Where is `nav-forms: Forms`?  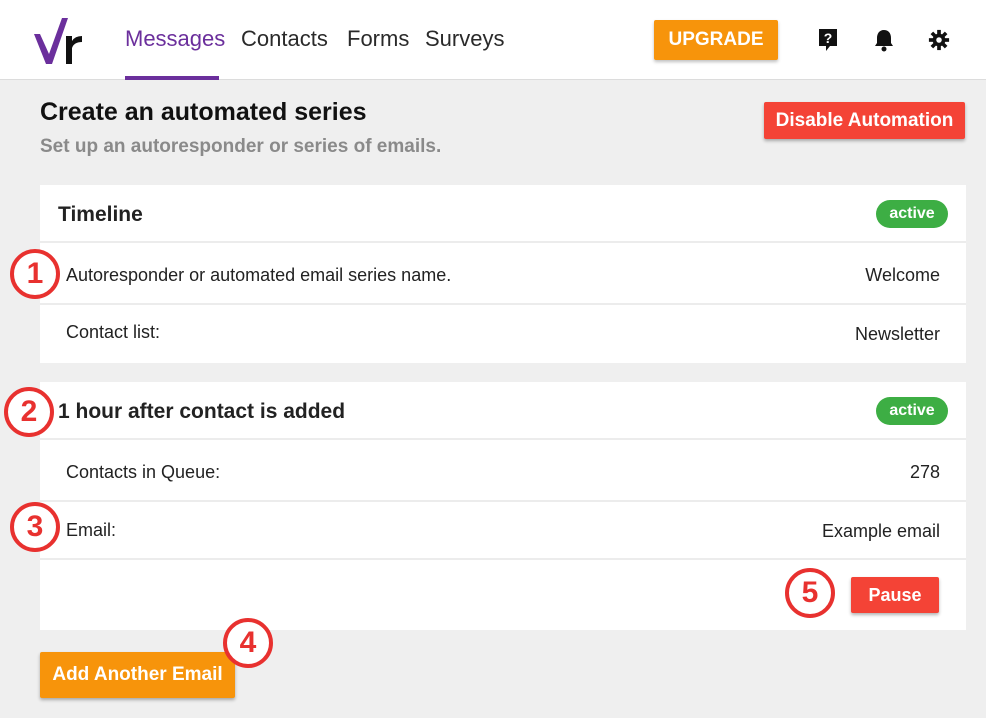
nav-forms: Forms is located at coordinates (378, 39).